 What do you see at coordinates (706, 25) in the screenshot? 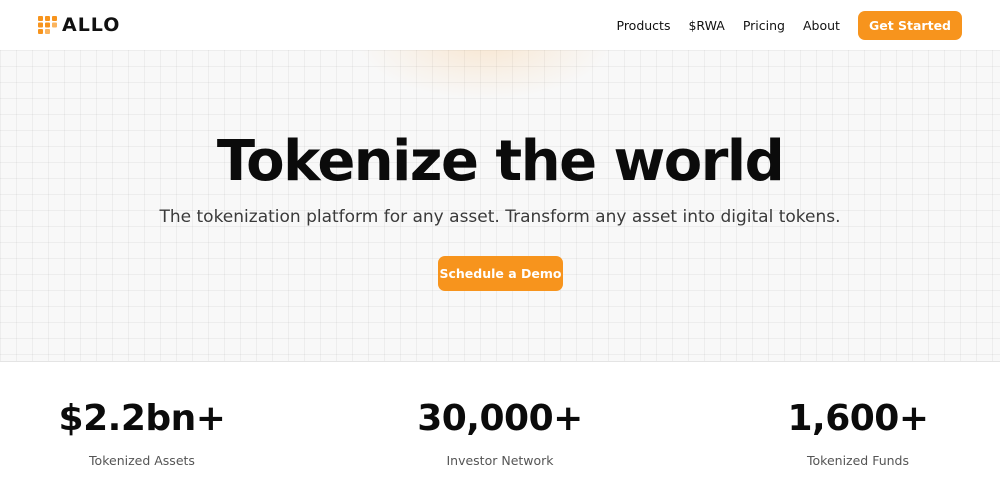
I see `nav-link-rwa: $RWA` at bounding box center [706, 25].